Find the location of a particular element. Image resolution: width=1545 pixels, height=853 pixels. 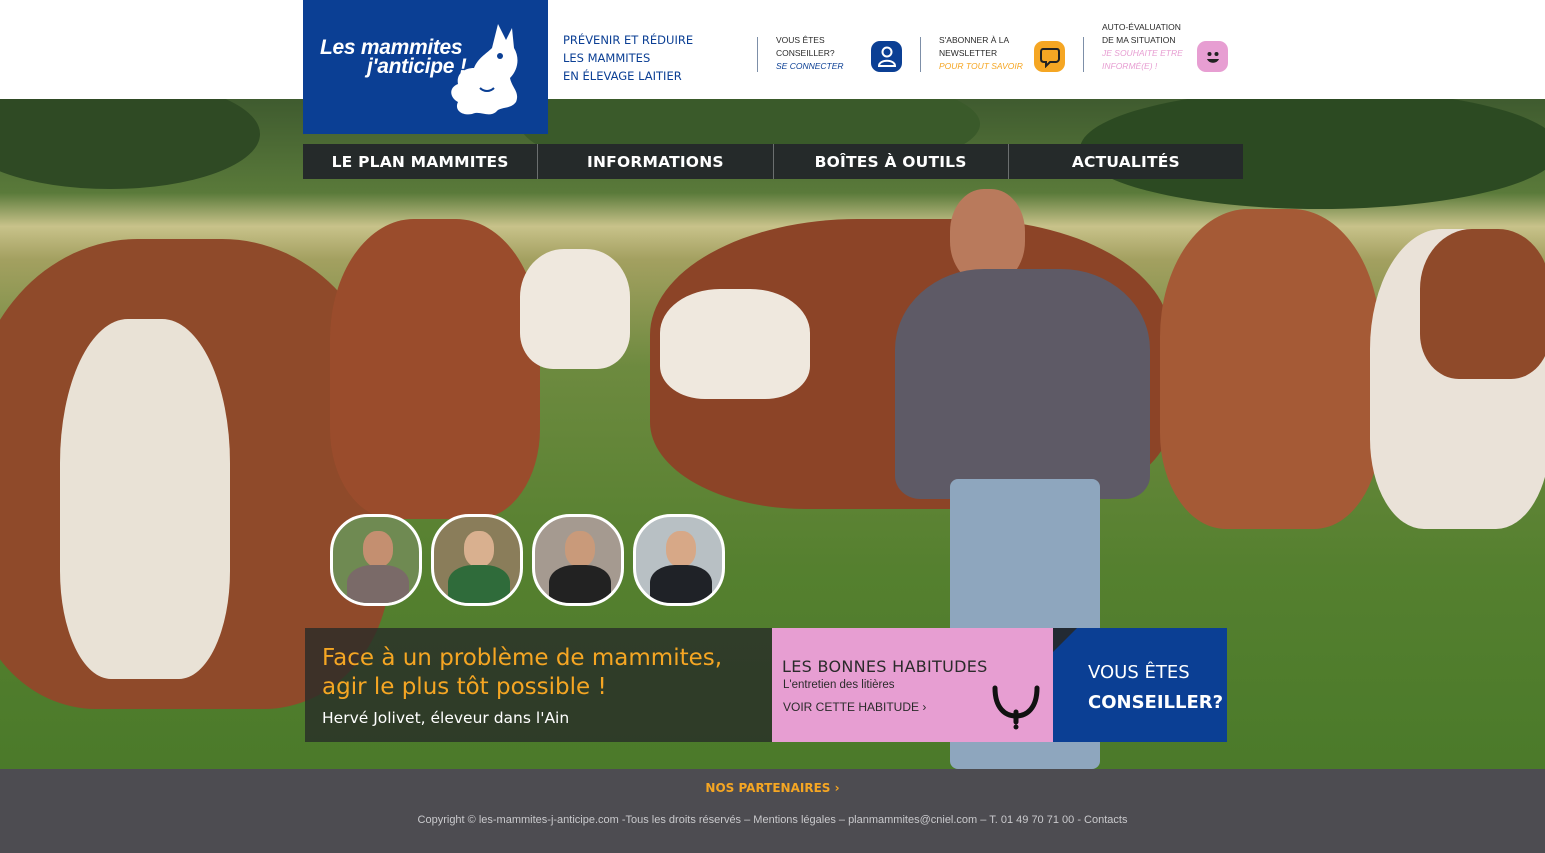

smiley-icon is located at coordinates (1212, 56).